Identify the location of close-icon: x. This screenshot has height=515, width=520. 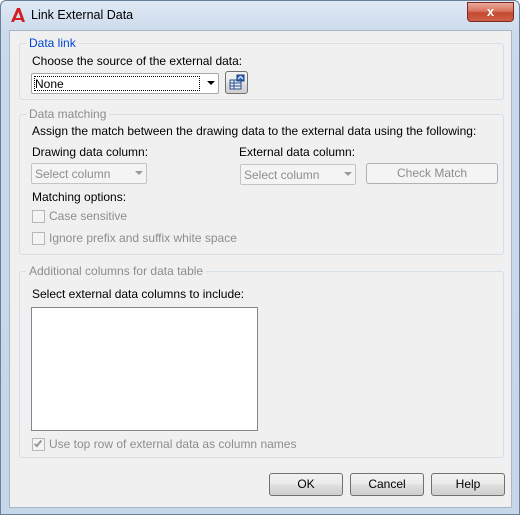
(490, 11).